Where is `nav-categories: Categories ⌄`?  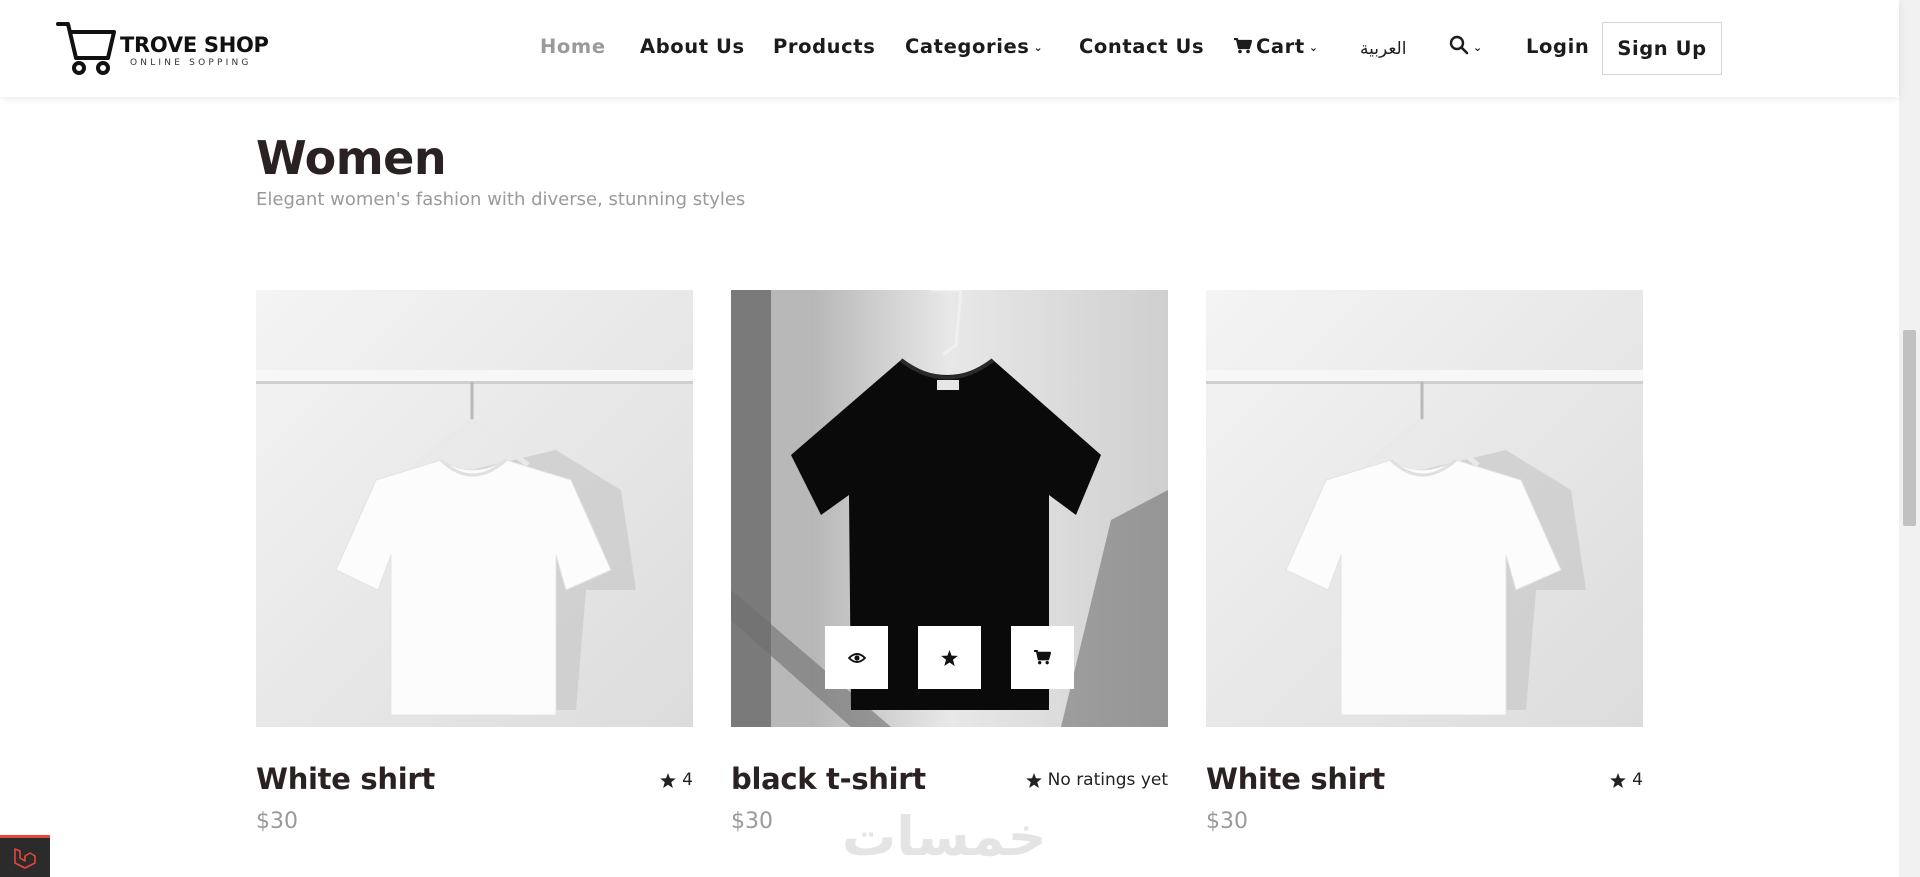
nav-categories: Categories ⌄ is located at coordinates (974, 48).